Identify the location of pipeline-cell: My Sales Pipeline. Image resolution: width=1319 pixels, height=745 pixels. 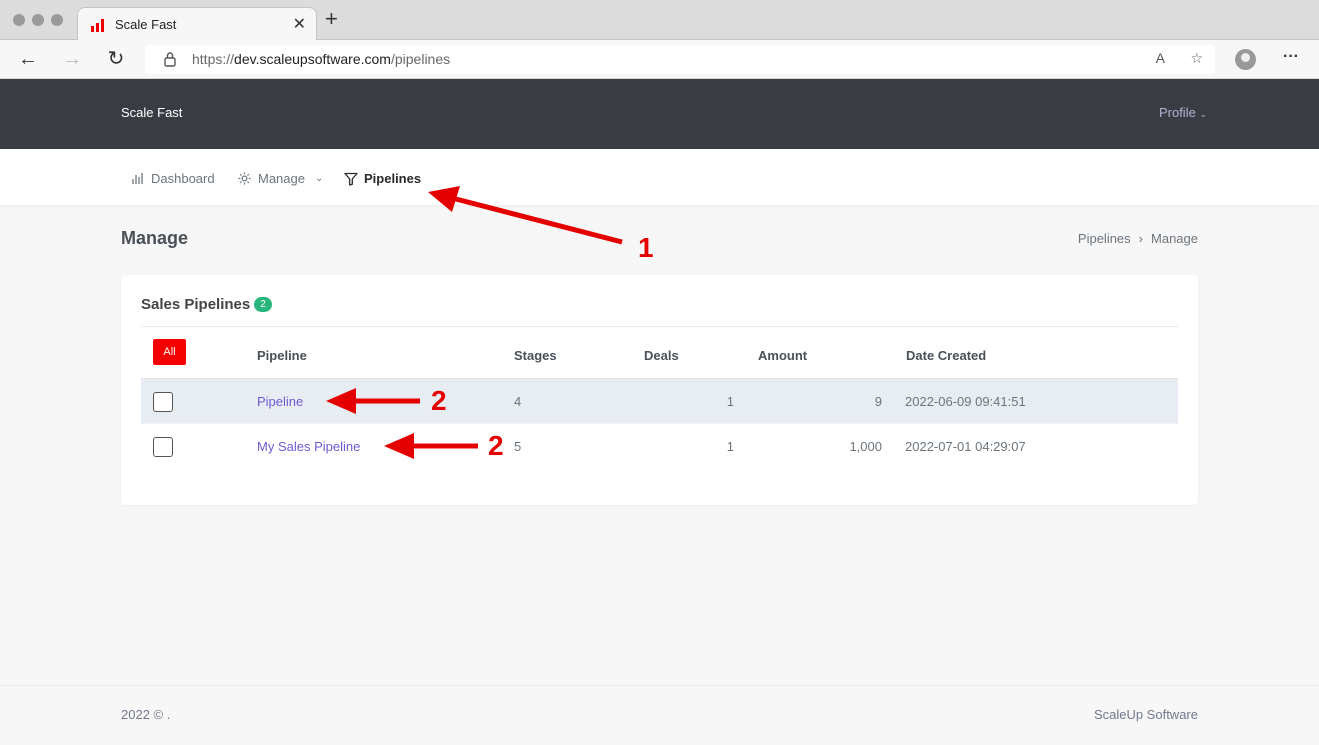
(308, 446).